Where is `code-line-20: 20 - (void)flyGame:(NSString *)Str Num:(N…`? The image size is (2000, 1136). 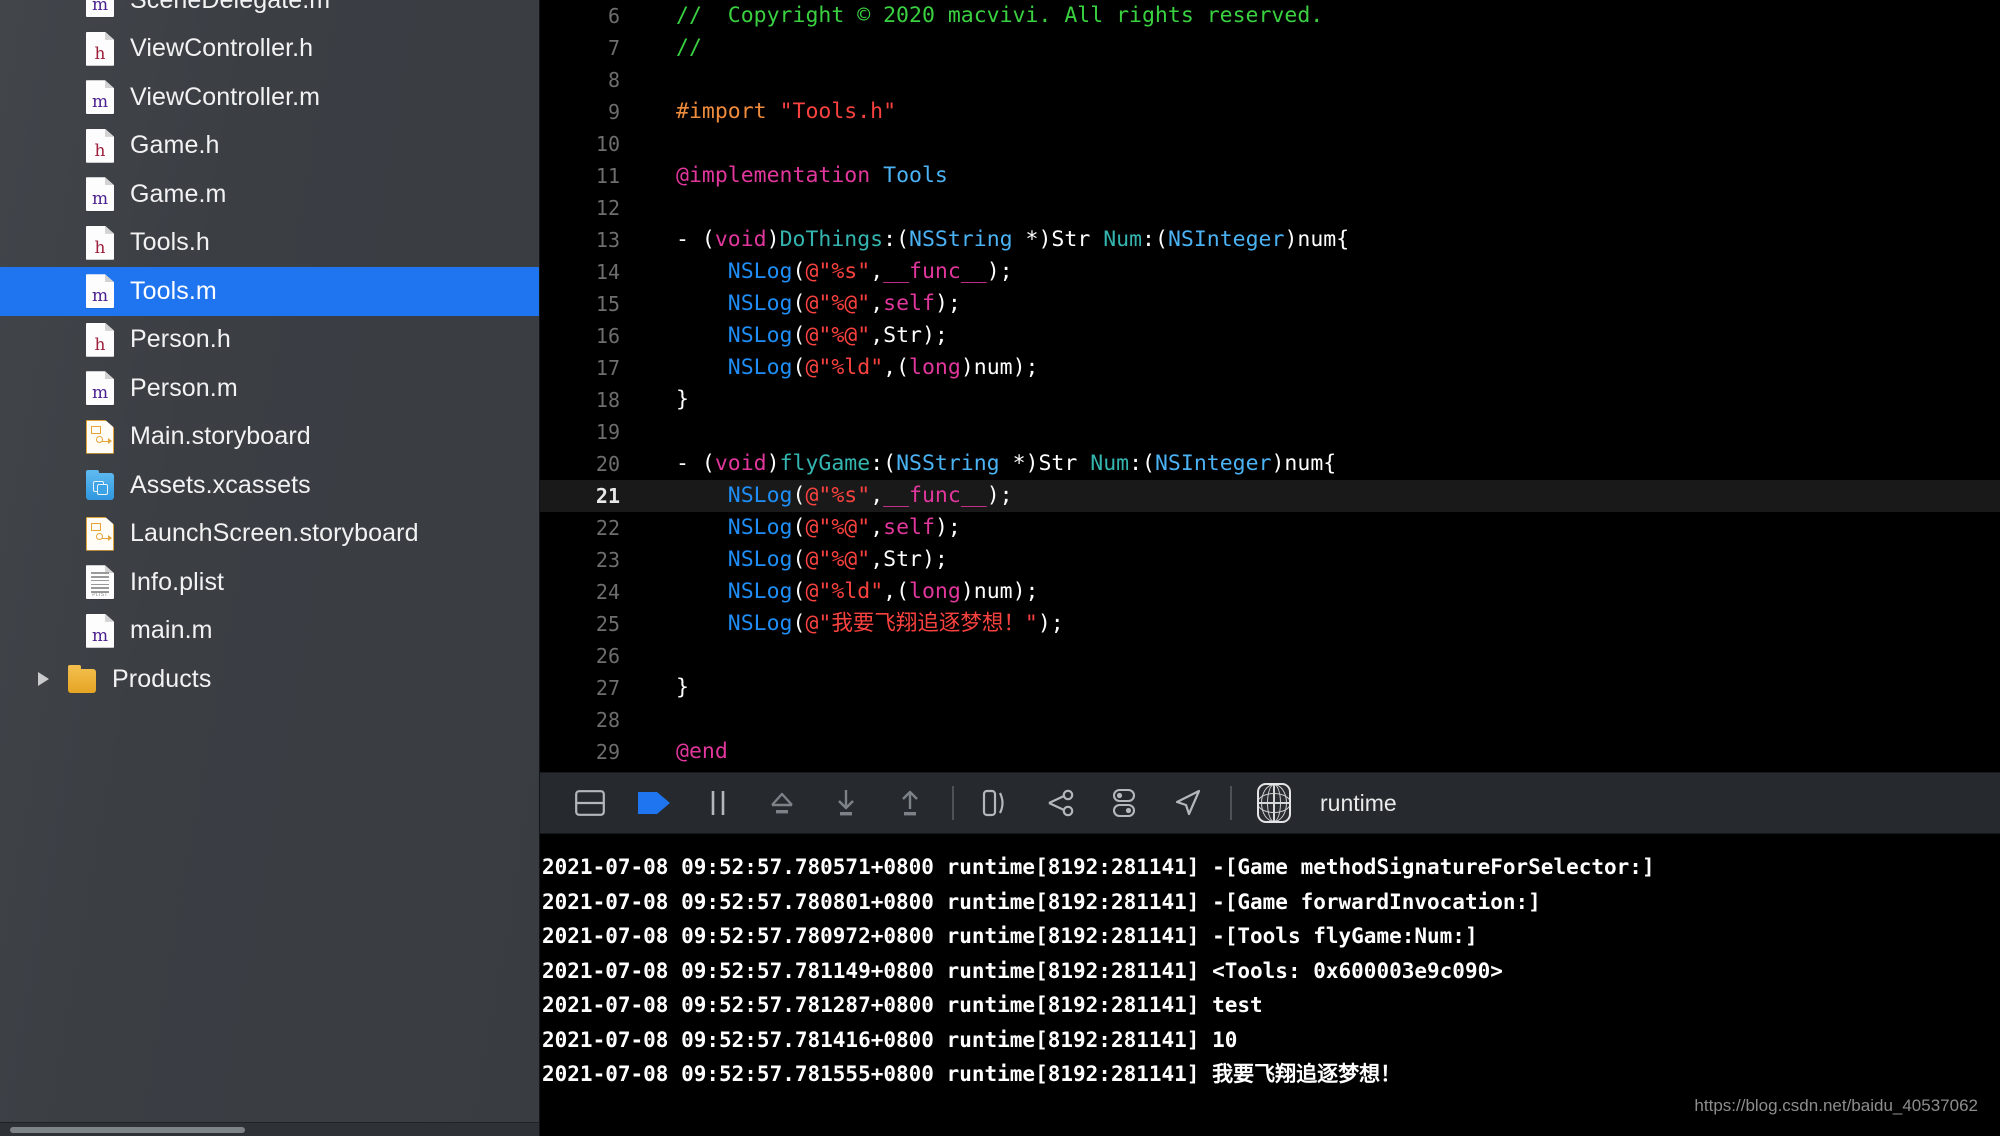
code-line-20: 20 - (void)flyGame:(NSString *)Str Num:(N… is located at coordinates (1270, 464).